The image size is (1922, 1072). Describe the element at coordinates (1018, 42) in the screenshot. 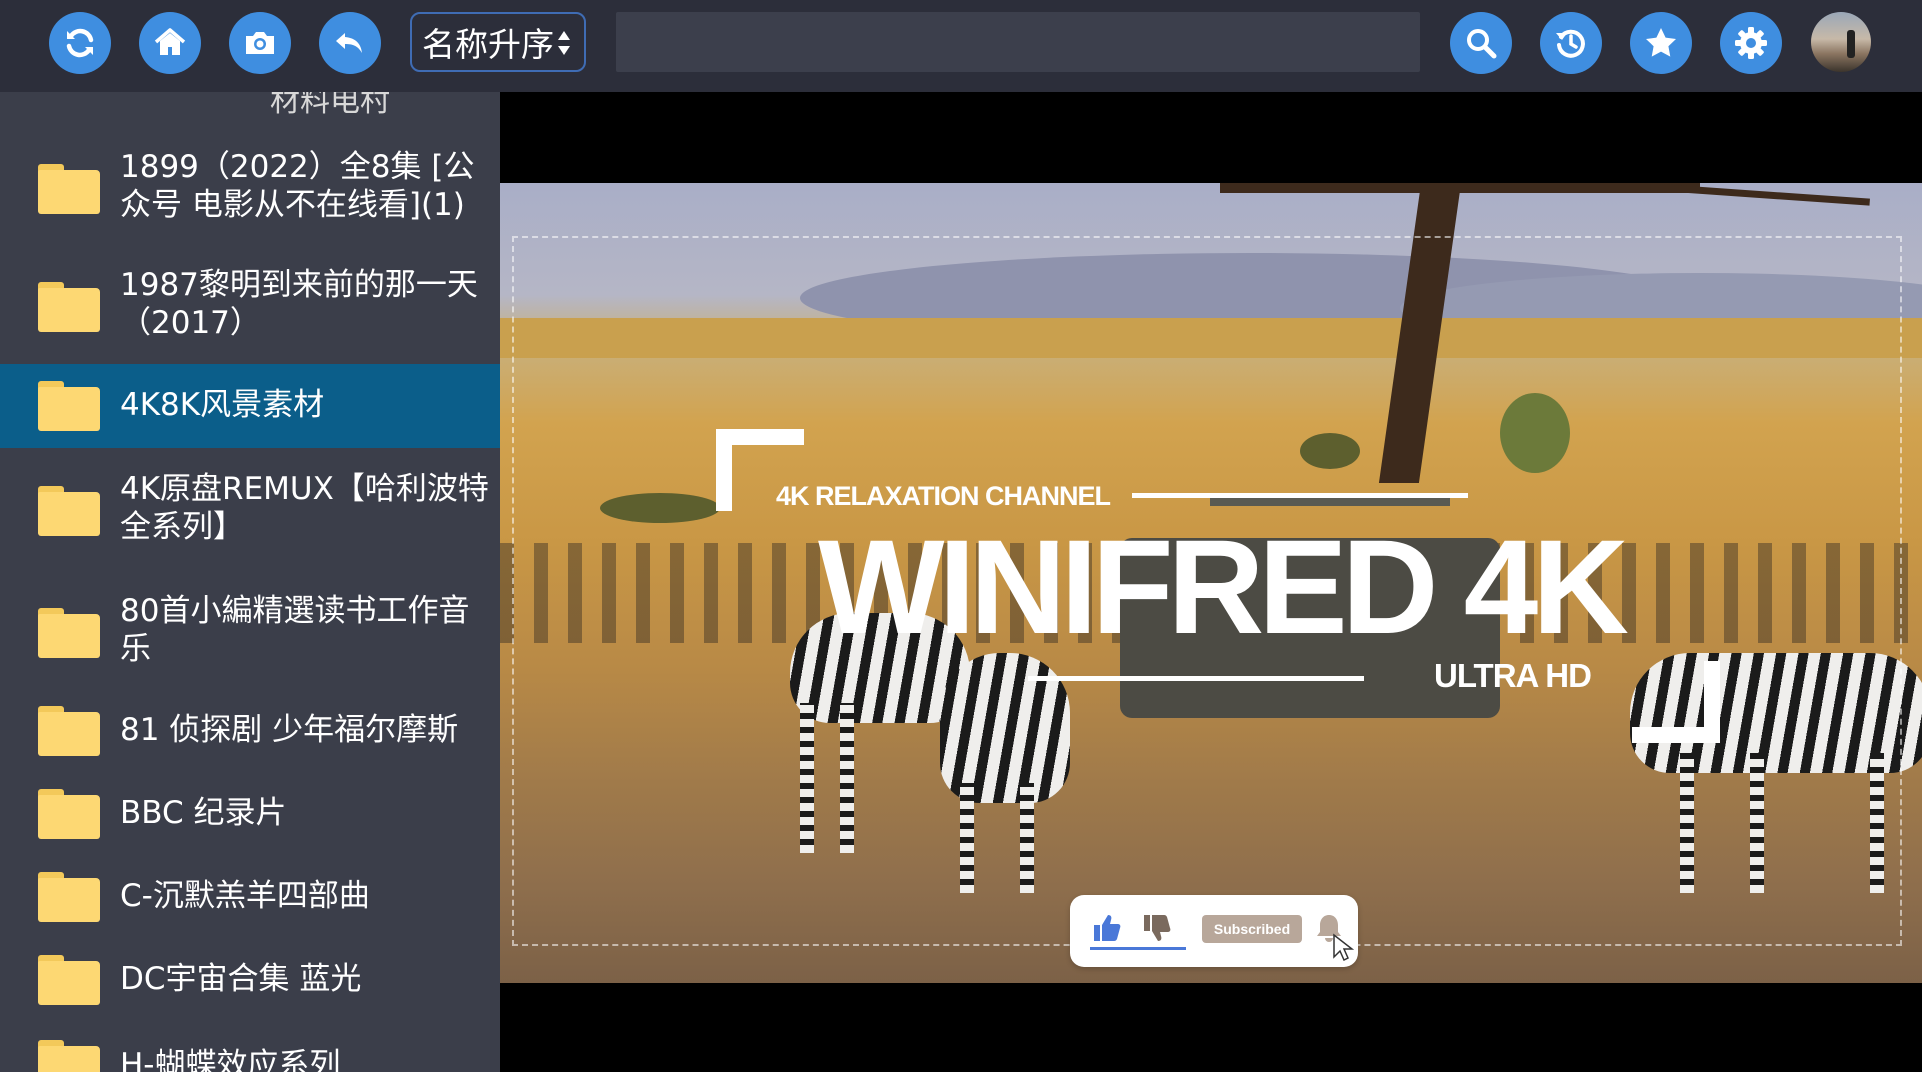

I see `search-input` at that location.